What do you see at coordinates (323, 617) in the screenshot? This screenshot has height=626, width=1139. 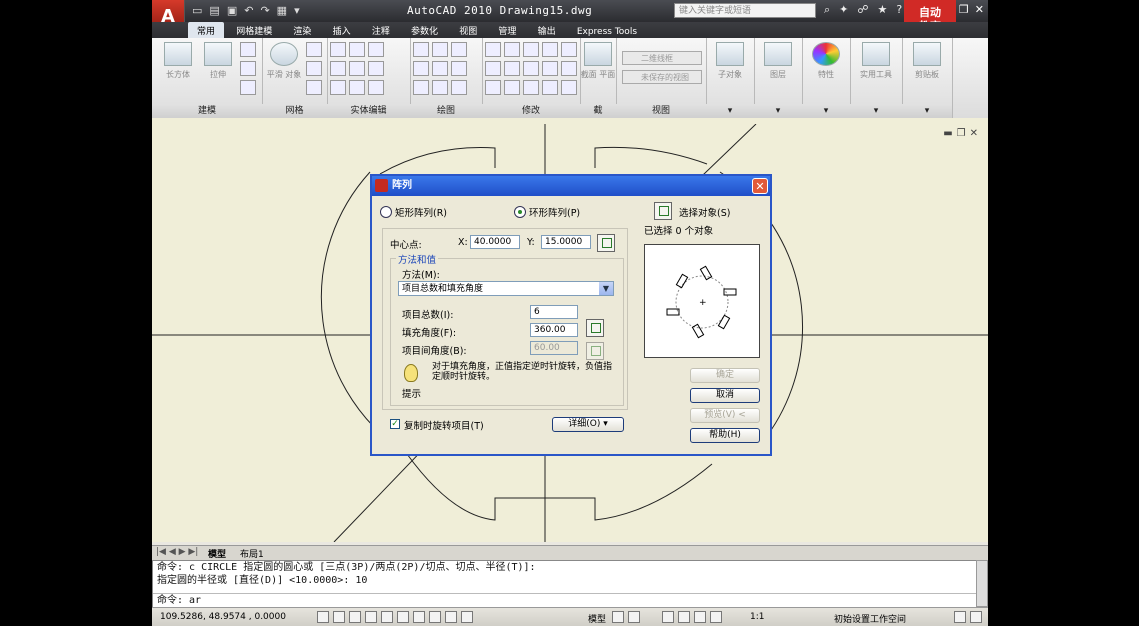 I see `snap-toggle-icon` at bounding box center [323, 617].